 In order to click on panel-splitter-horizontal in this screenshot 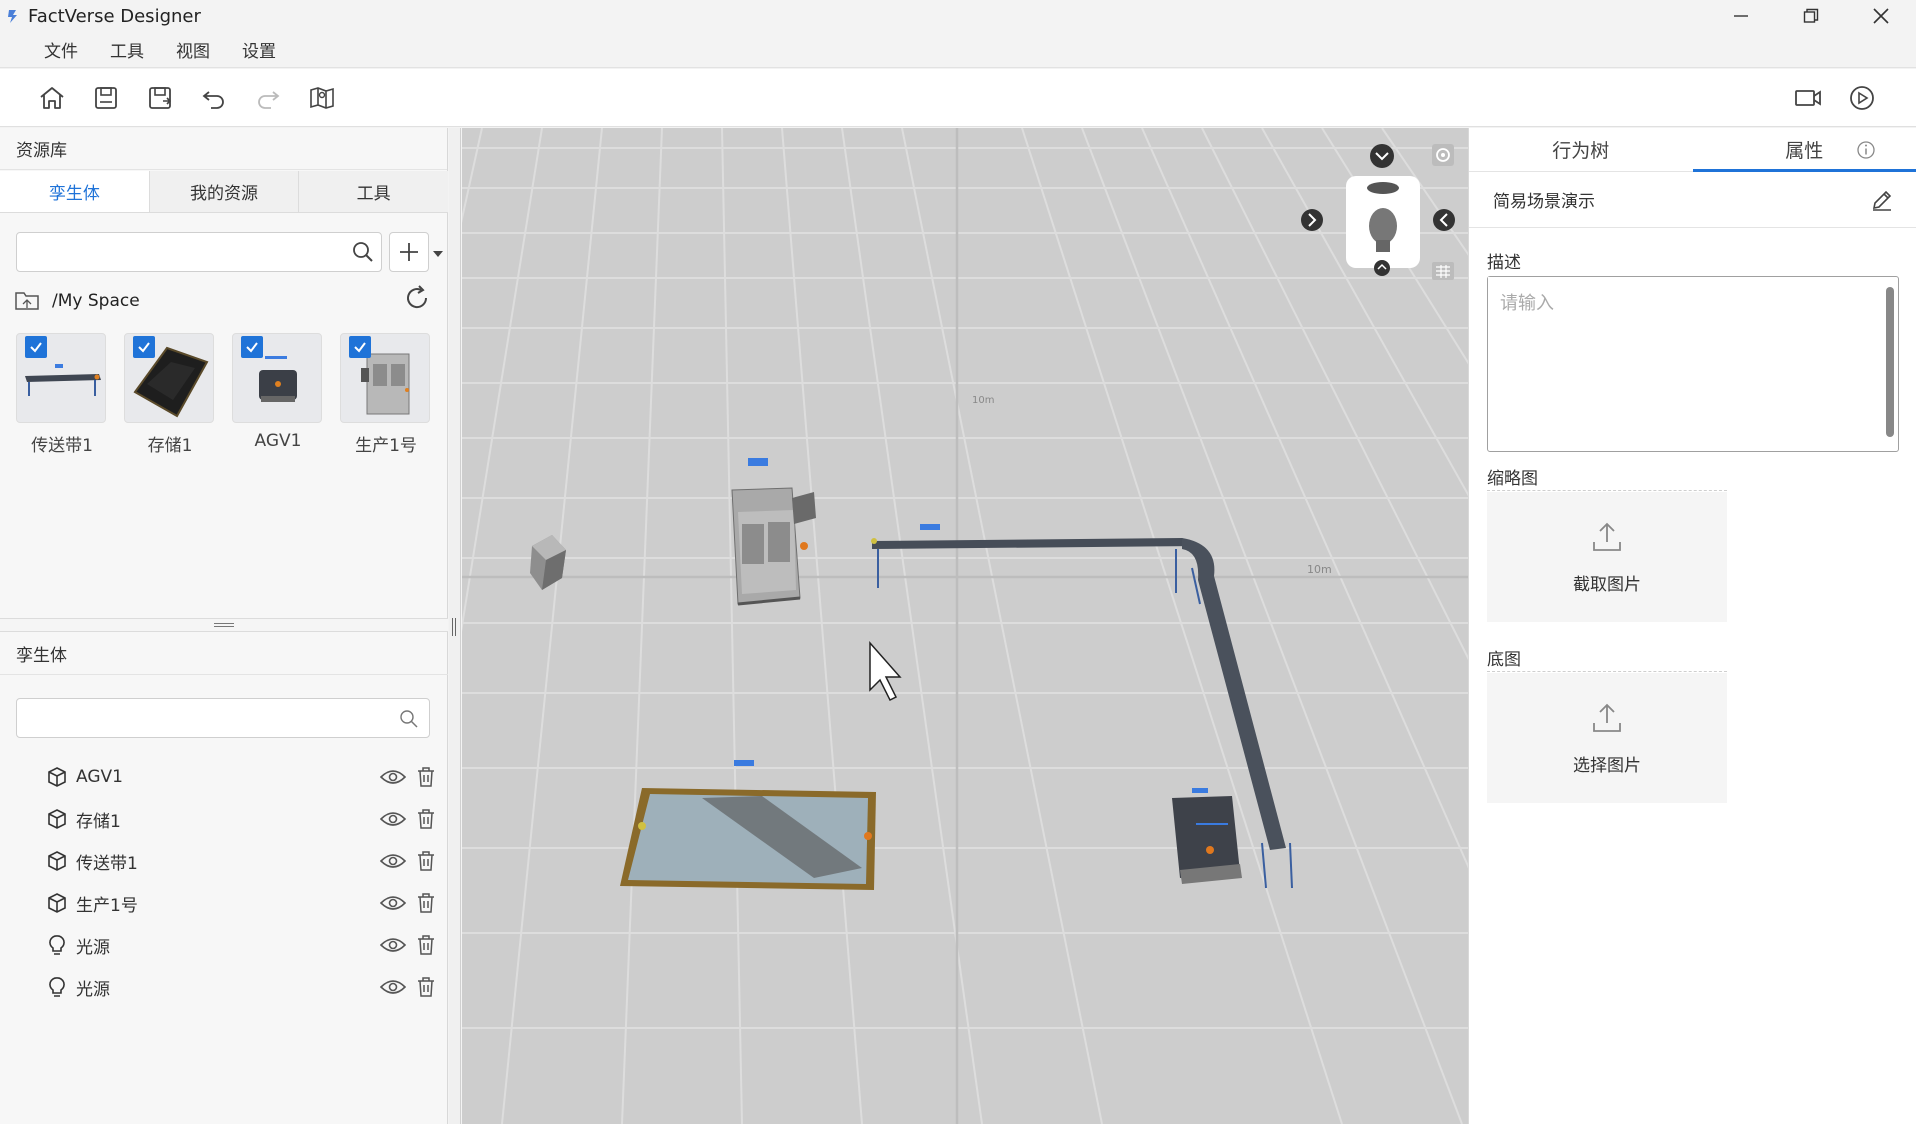, I will do `click(224, 625)`.